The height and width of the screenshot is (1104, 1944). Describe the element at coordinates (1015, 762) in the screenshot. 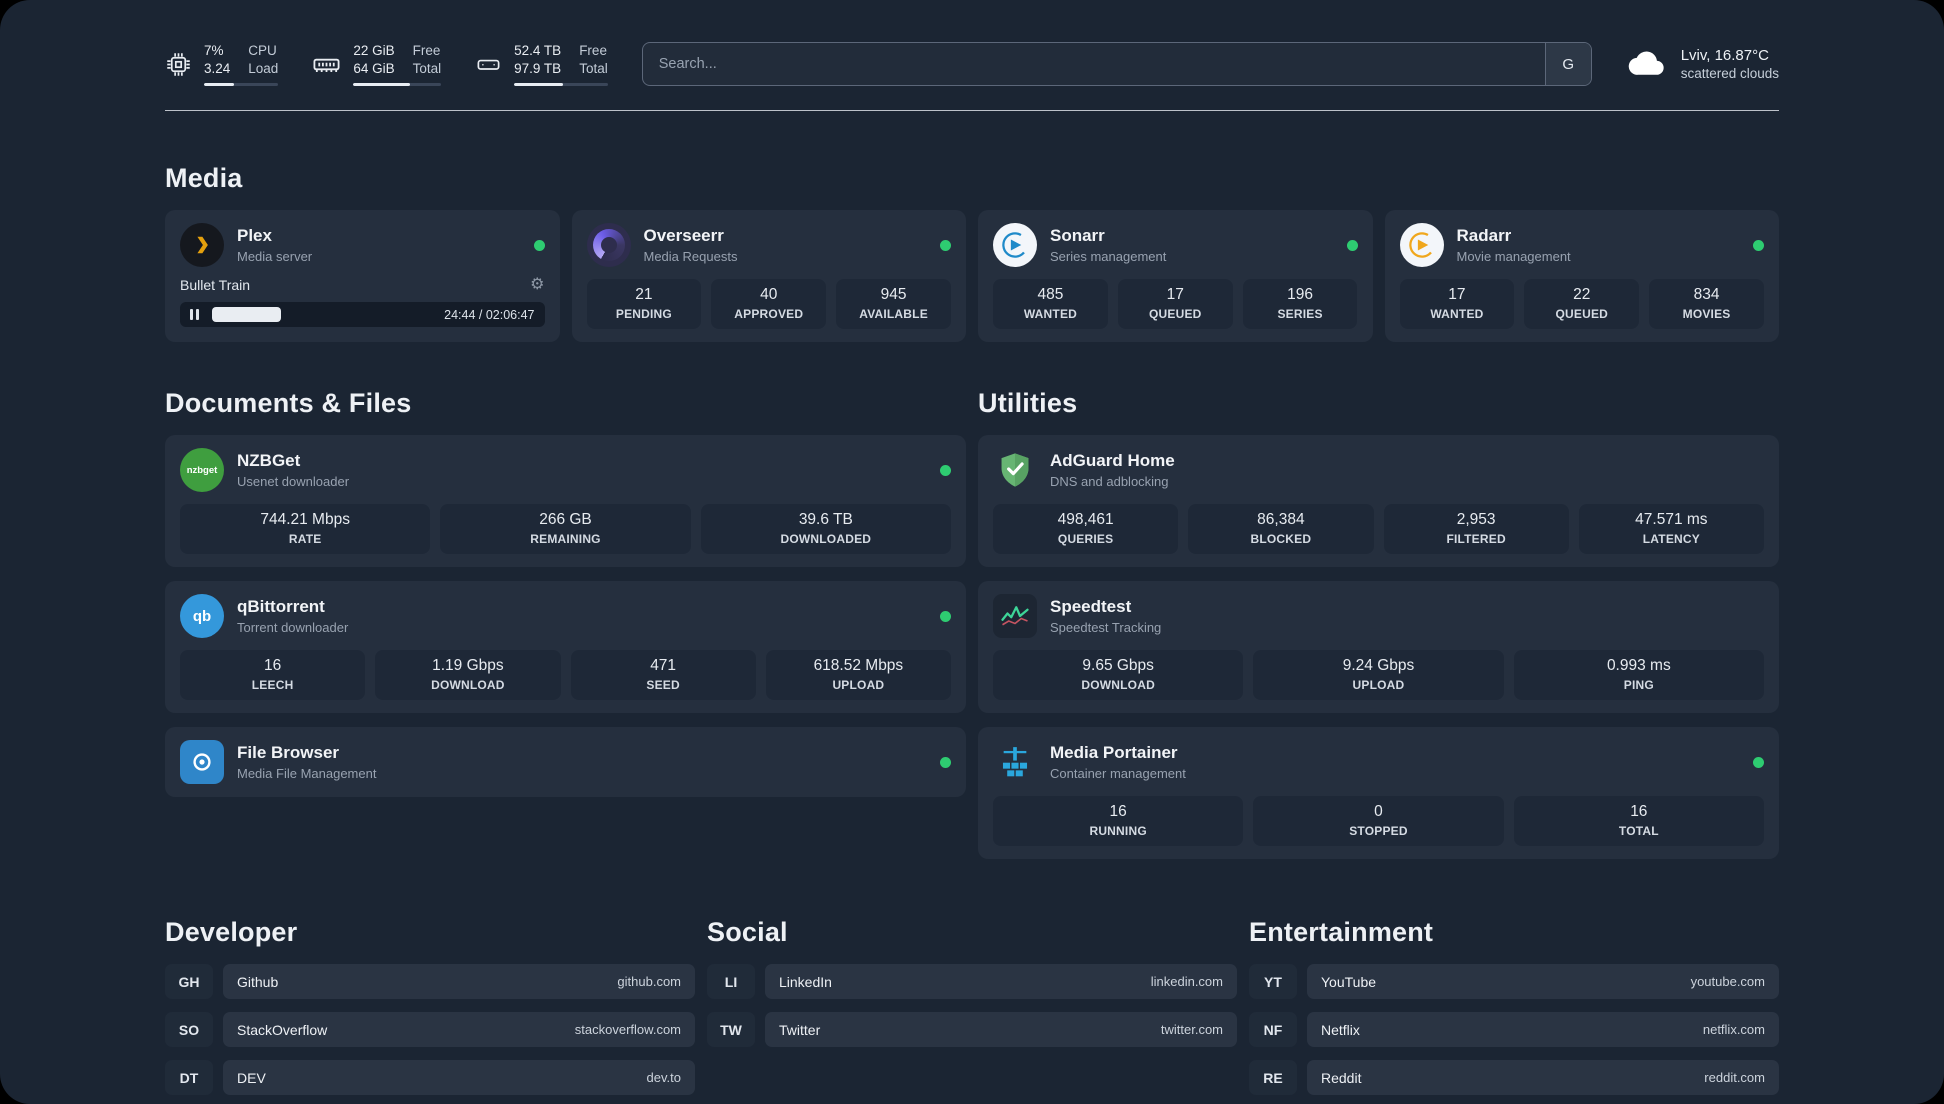

I see `portainer-icon` at that location.